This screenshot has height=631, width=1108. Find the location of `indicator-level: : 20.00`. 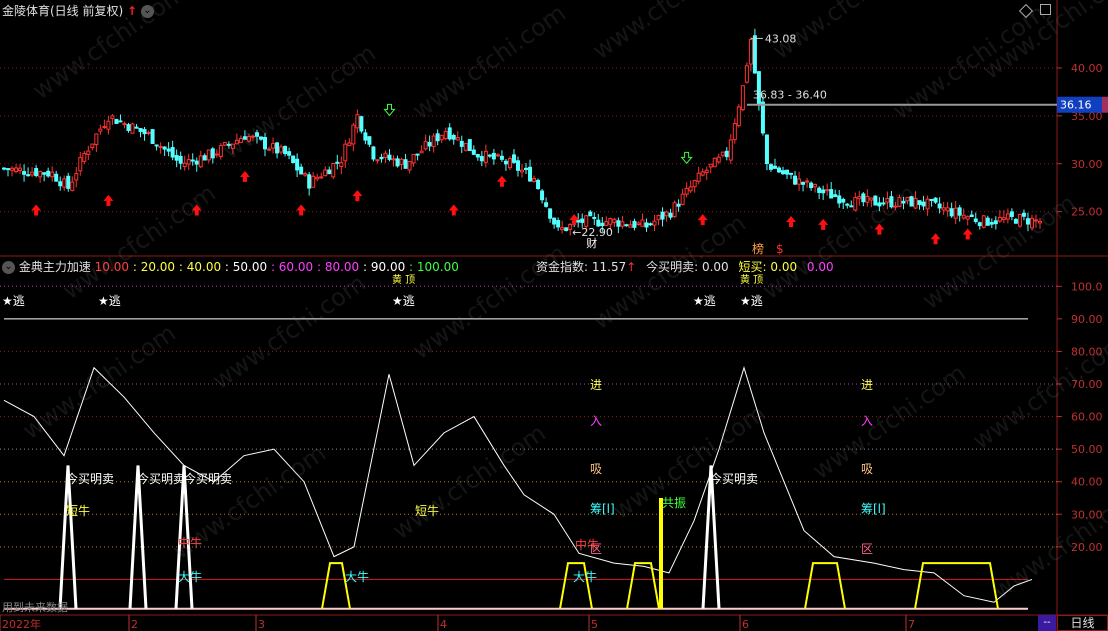

indicator-level: : 20.00 is located at coordinates (152, 267).